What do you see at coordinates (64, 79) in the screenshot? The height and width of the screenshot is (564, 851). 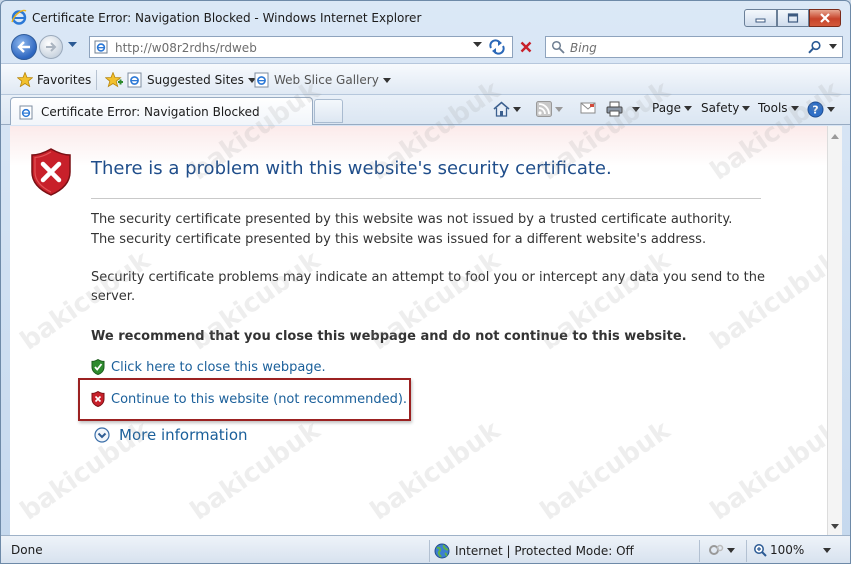 I see `favorites-label: Favorites` at bounding box center [64, 79].